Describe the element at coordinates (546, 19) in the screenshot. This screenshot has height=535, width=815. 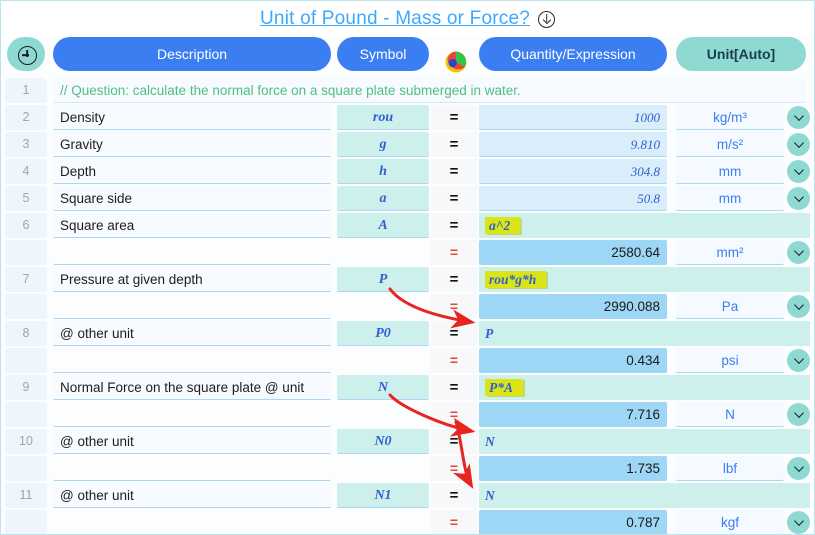
I see `download-circle-icon` at that location.